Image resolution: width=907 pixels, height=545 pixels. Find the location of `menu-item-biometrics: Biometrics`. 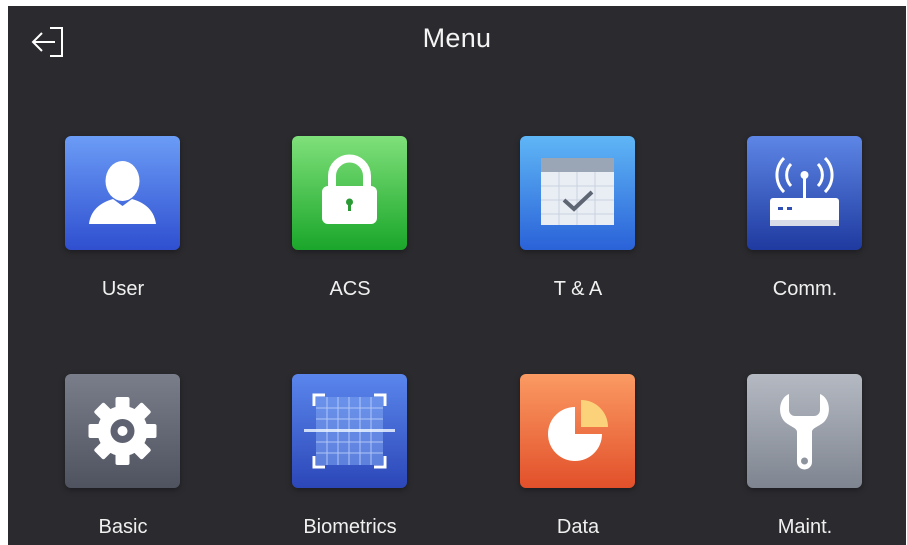

menu-item-biometrics: Biometrics is located at coordinates (350, 459).